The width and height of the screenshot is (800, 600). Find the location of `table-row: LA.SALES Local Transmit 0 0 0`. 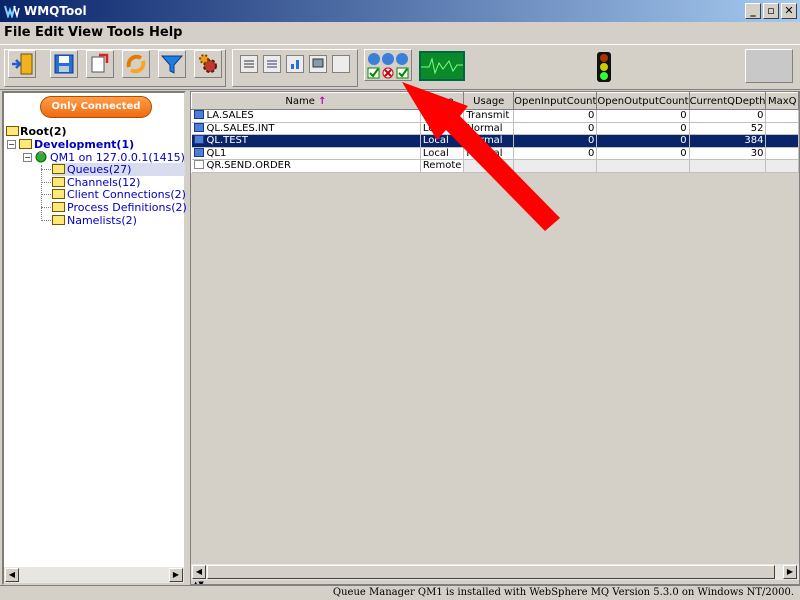

table-row: LA.SALES Local Transmit 0 0 0 is located at coordinates (495, 116).